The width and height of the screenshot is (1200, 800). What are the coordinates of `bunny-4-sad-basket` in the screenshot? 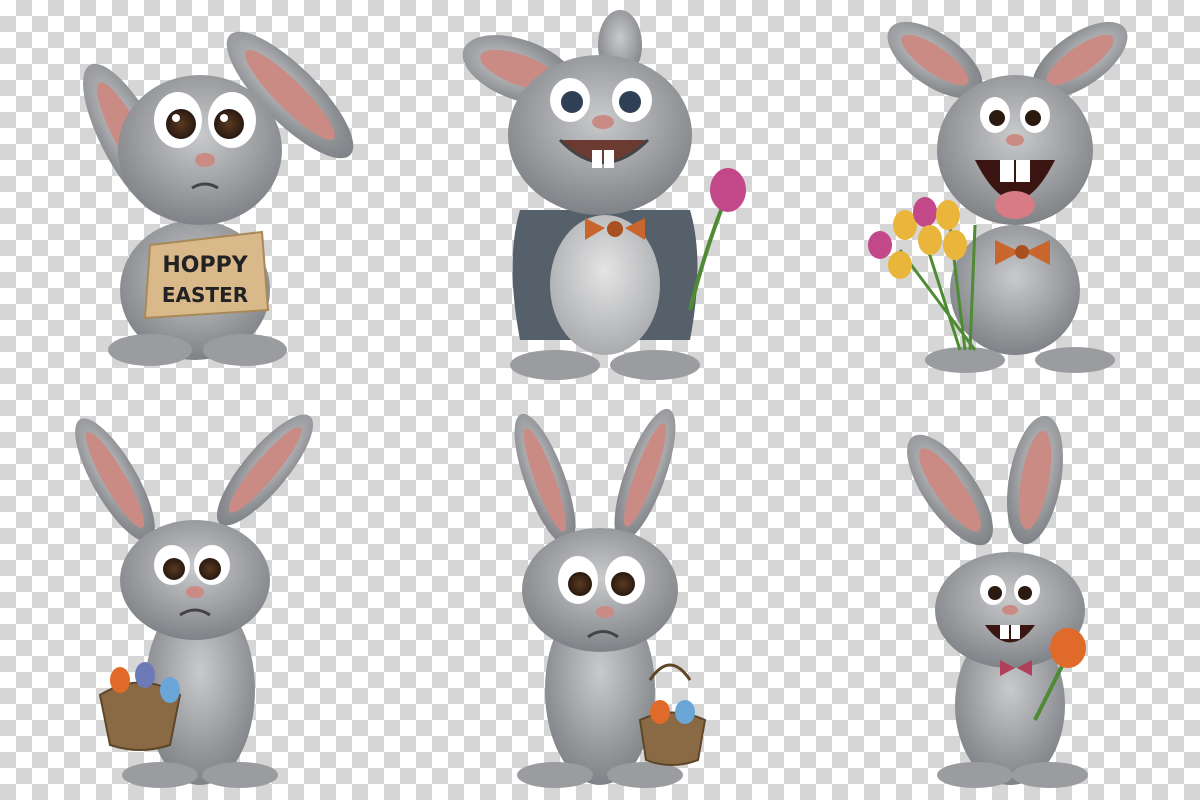 It's located at (194, 601).